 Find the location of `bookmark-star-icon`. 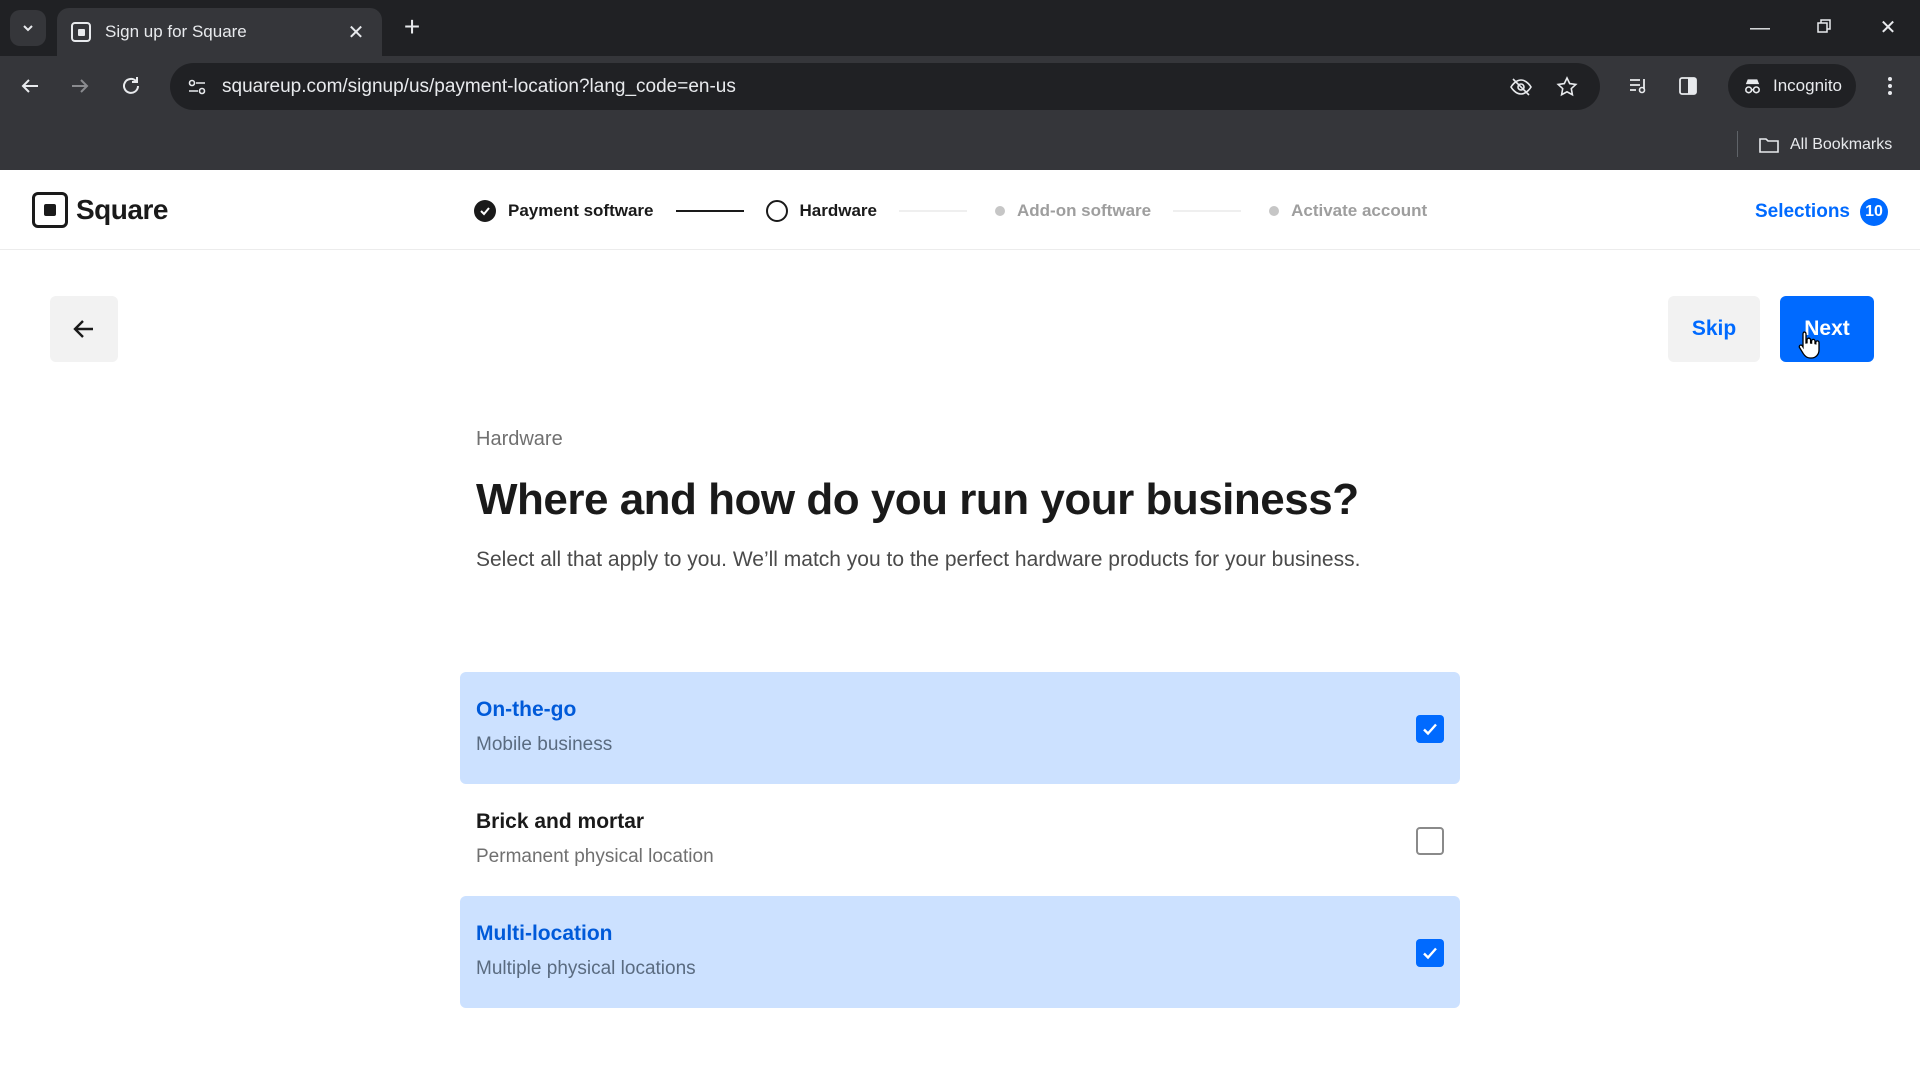

bookmark-star-icon is located at coordinates (1567, 87).